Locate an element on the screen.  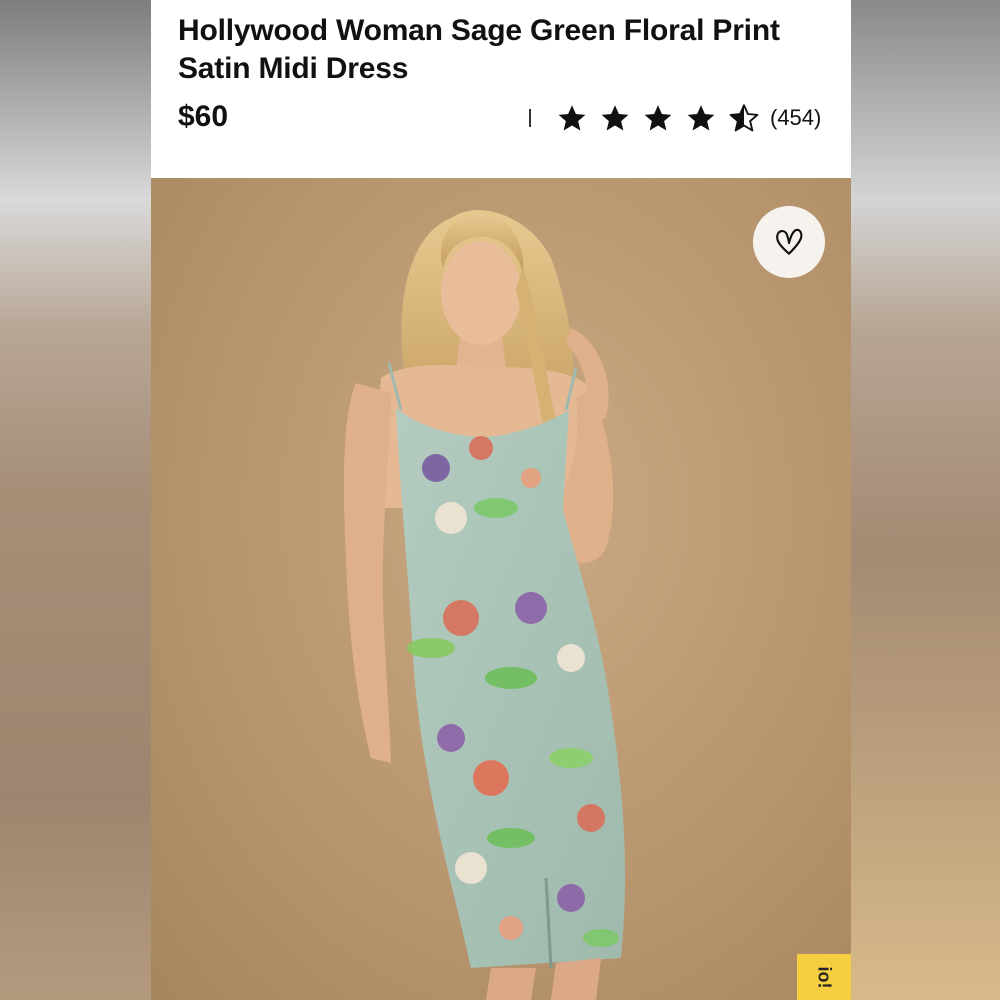
floating-tab: io! is located at coordinates (824, 977).